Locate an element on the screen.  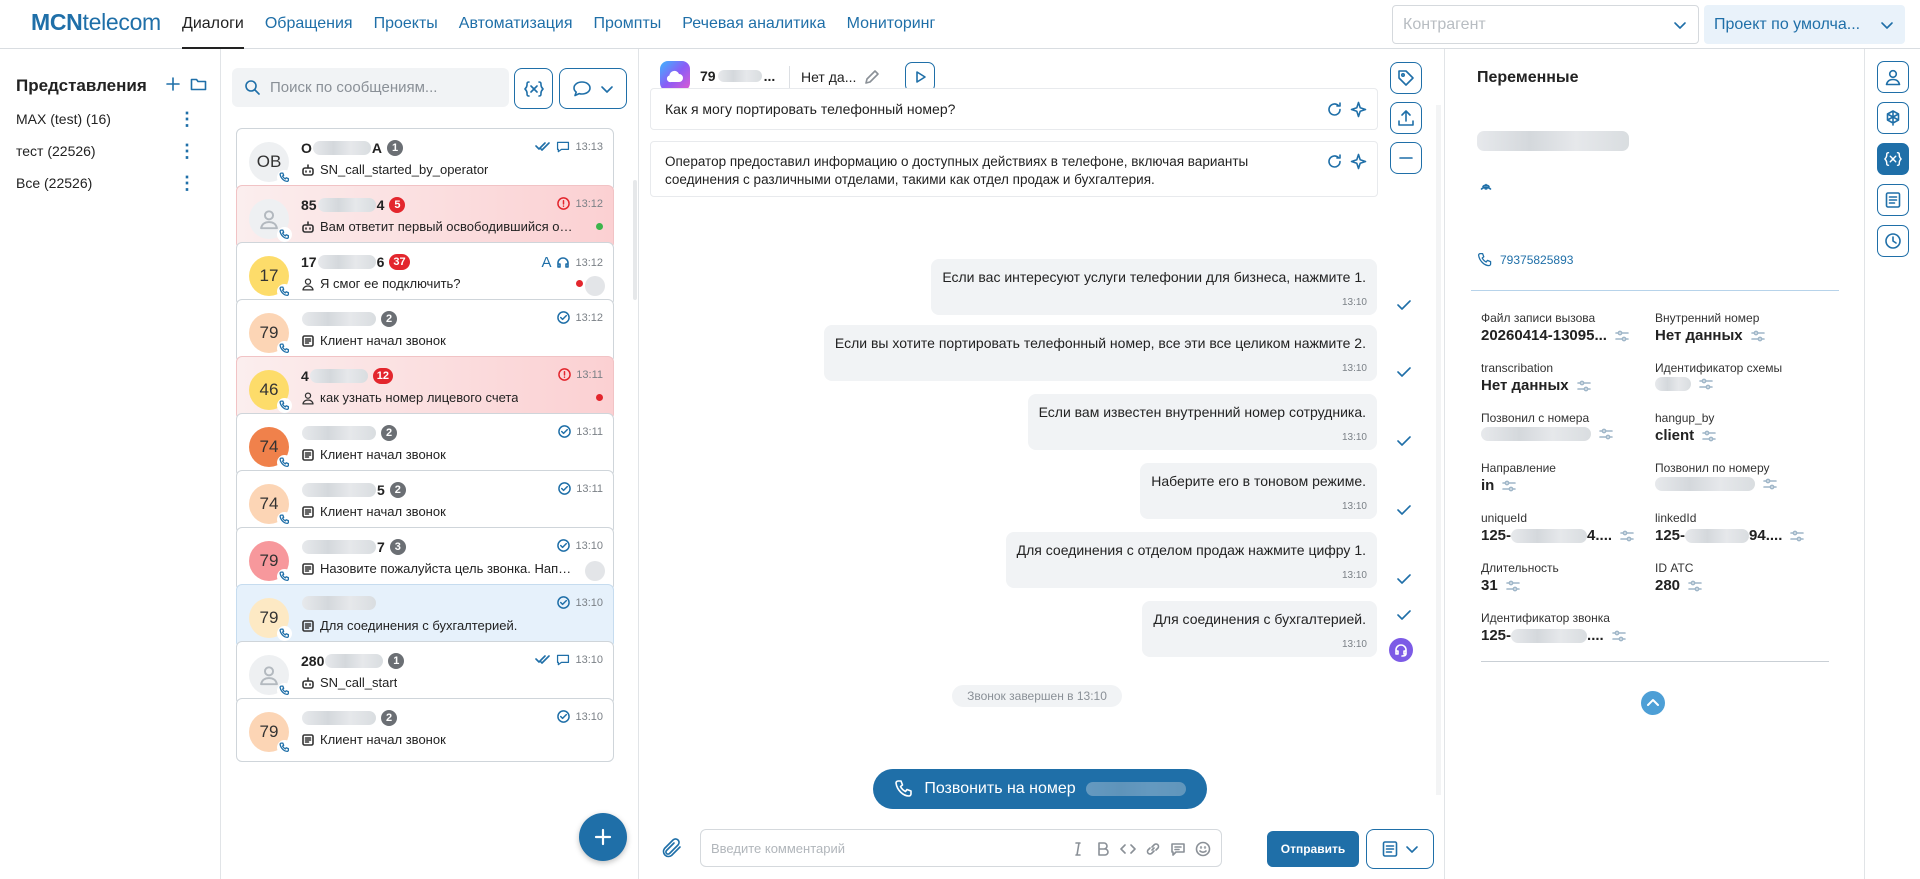
folder-icon is located at coordinates (198, 84).